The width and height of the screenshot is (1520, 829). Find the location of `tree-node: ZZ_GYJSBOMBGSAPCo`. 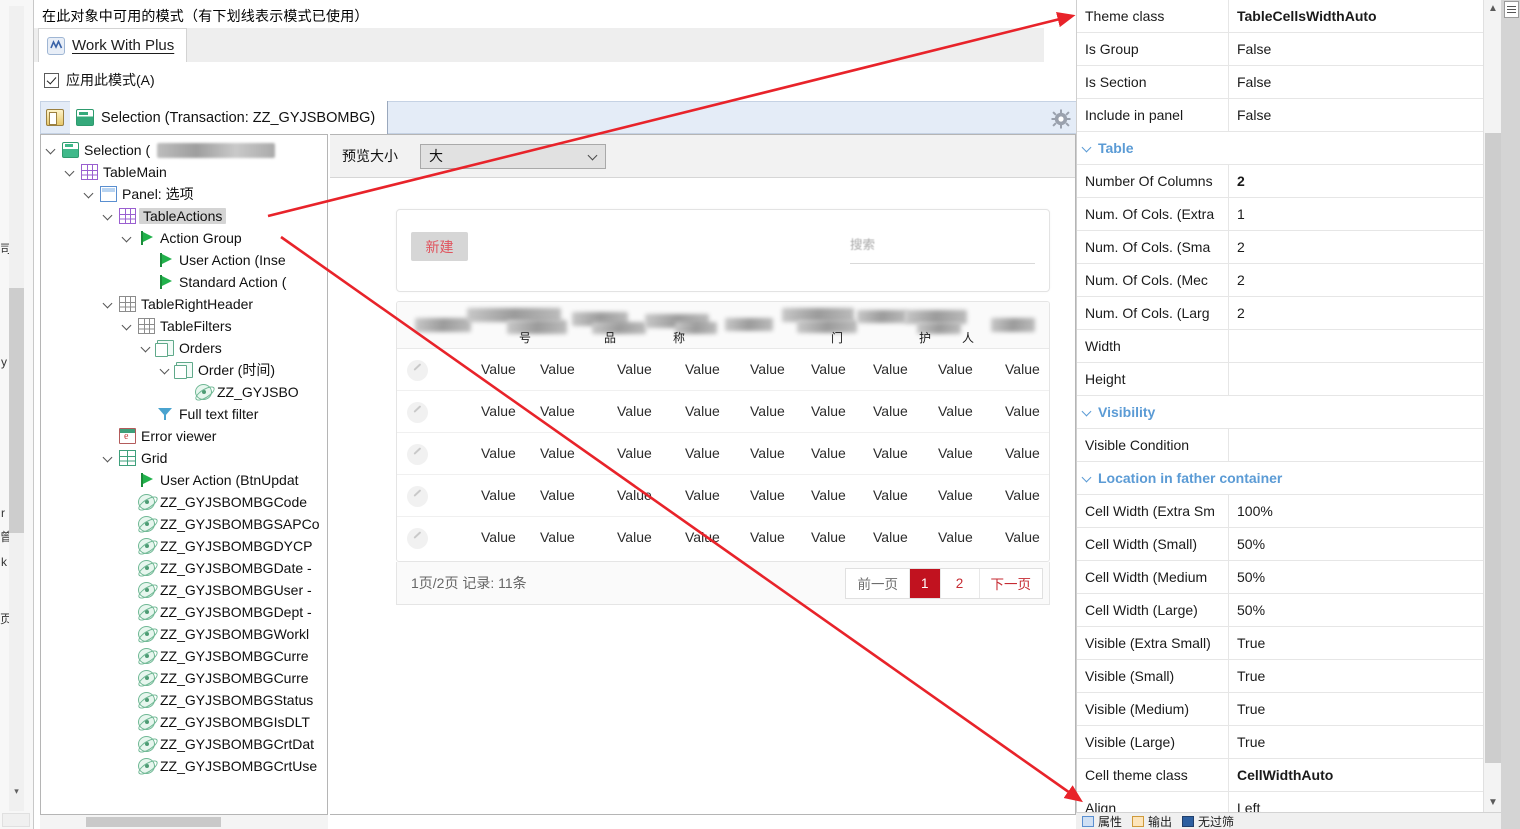

tree-node: ZZ_GYJSBOMBGSAPCo is located at coordinates (220, 524).